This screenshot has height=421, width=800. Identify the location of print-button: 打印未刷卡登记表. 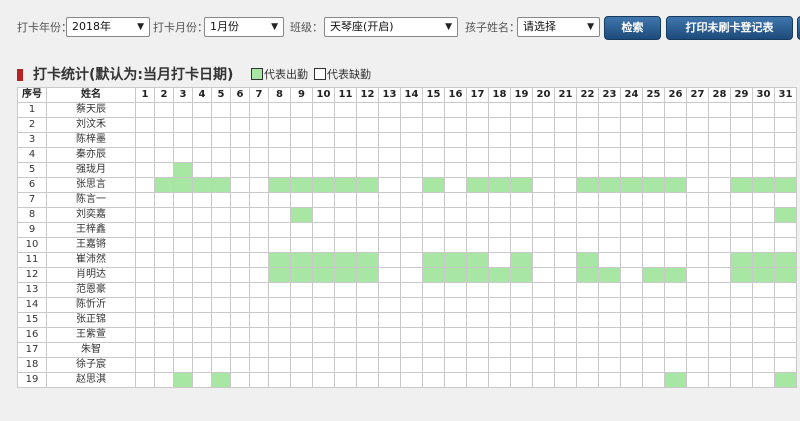
(729, 28).